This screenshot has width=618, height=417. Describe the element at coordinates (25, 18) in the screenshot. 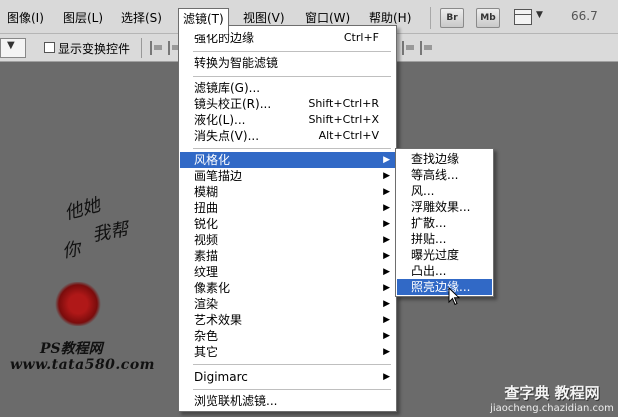

I see `menu-image: 图像(I)` at that location.